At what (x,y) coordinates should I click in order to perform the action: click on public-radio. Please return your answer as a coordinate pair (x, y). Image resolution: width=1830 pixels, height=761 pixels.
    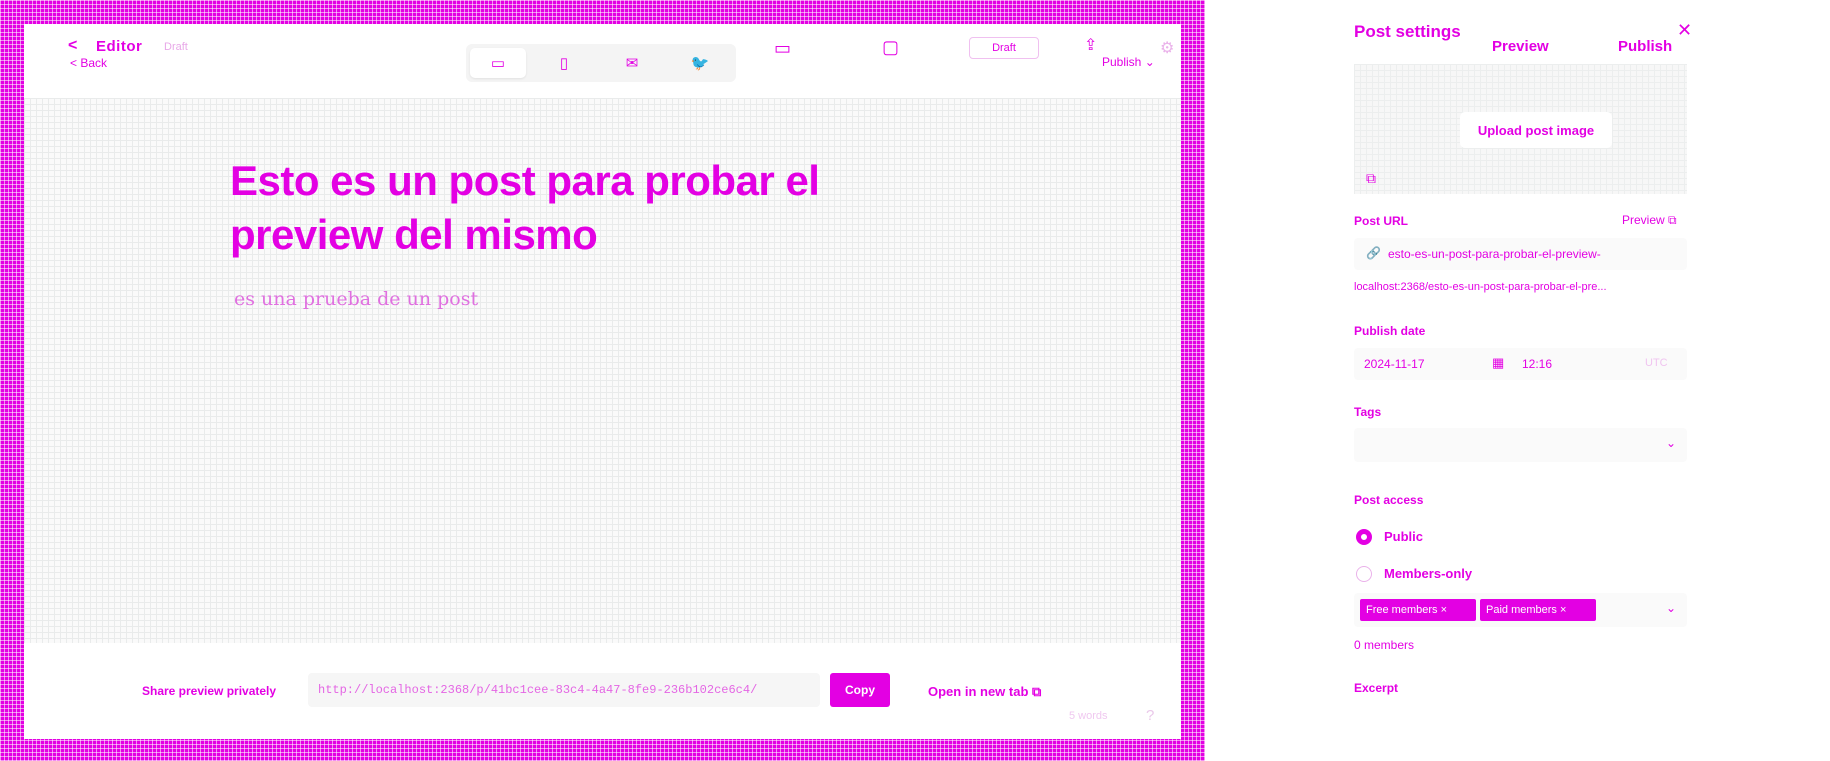
    Looking at the image, I should click on (1364, 537).